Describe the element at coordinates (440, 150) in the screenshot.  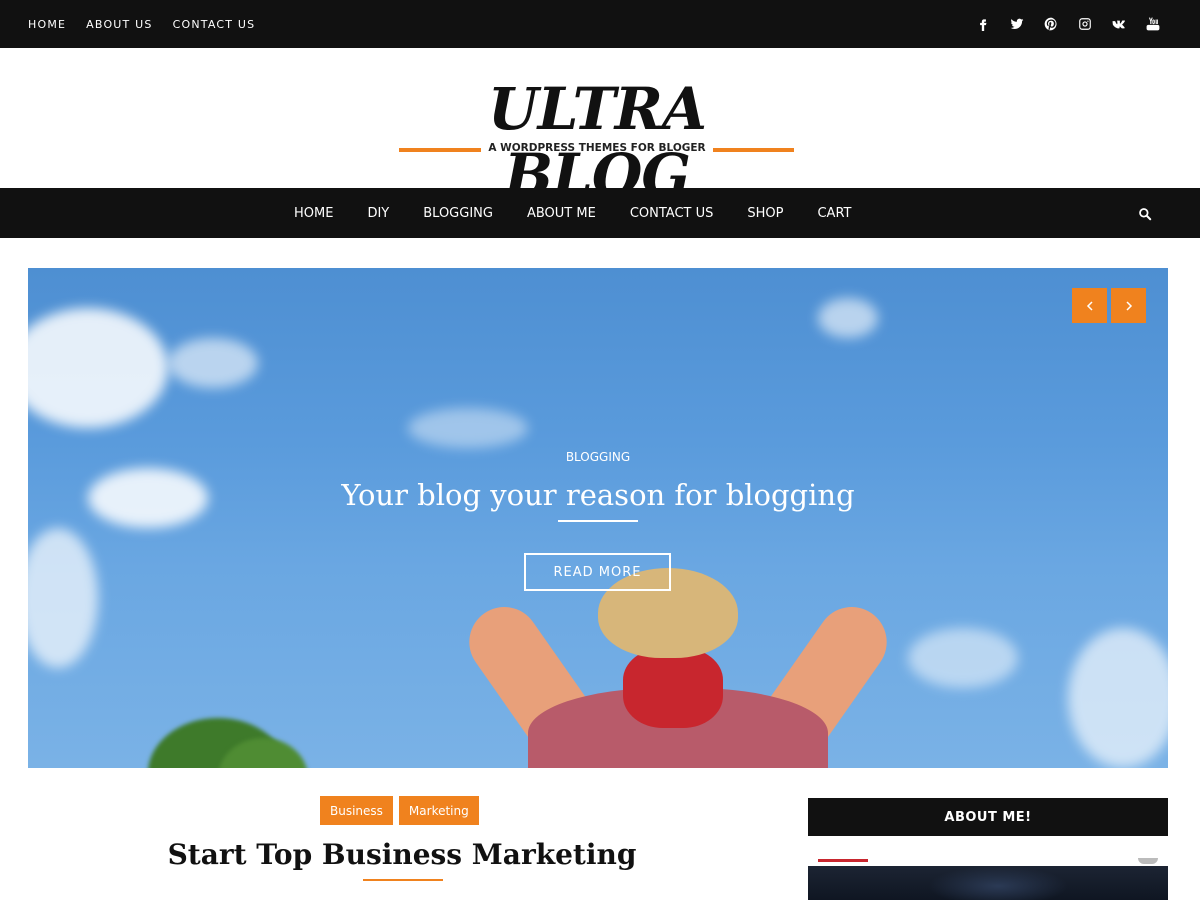
I see `tagline-line-left` at that location.